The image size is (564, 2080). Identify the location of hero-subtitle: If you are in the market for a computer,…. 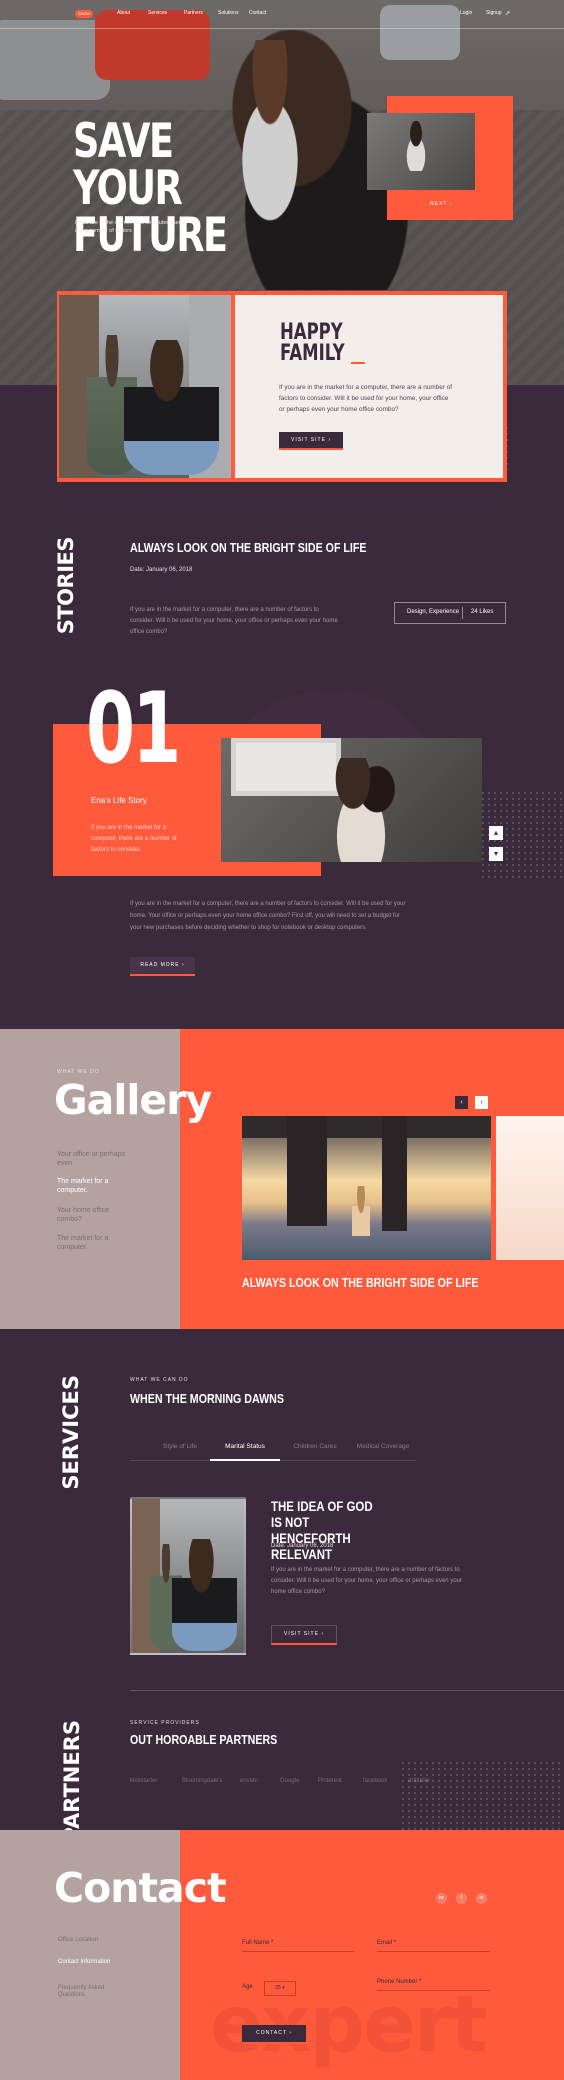
(129, 227).